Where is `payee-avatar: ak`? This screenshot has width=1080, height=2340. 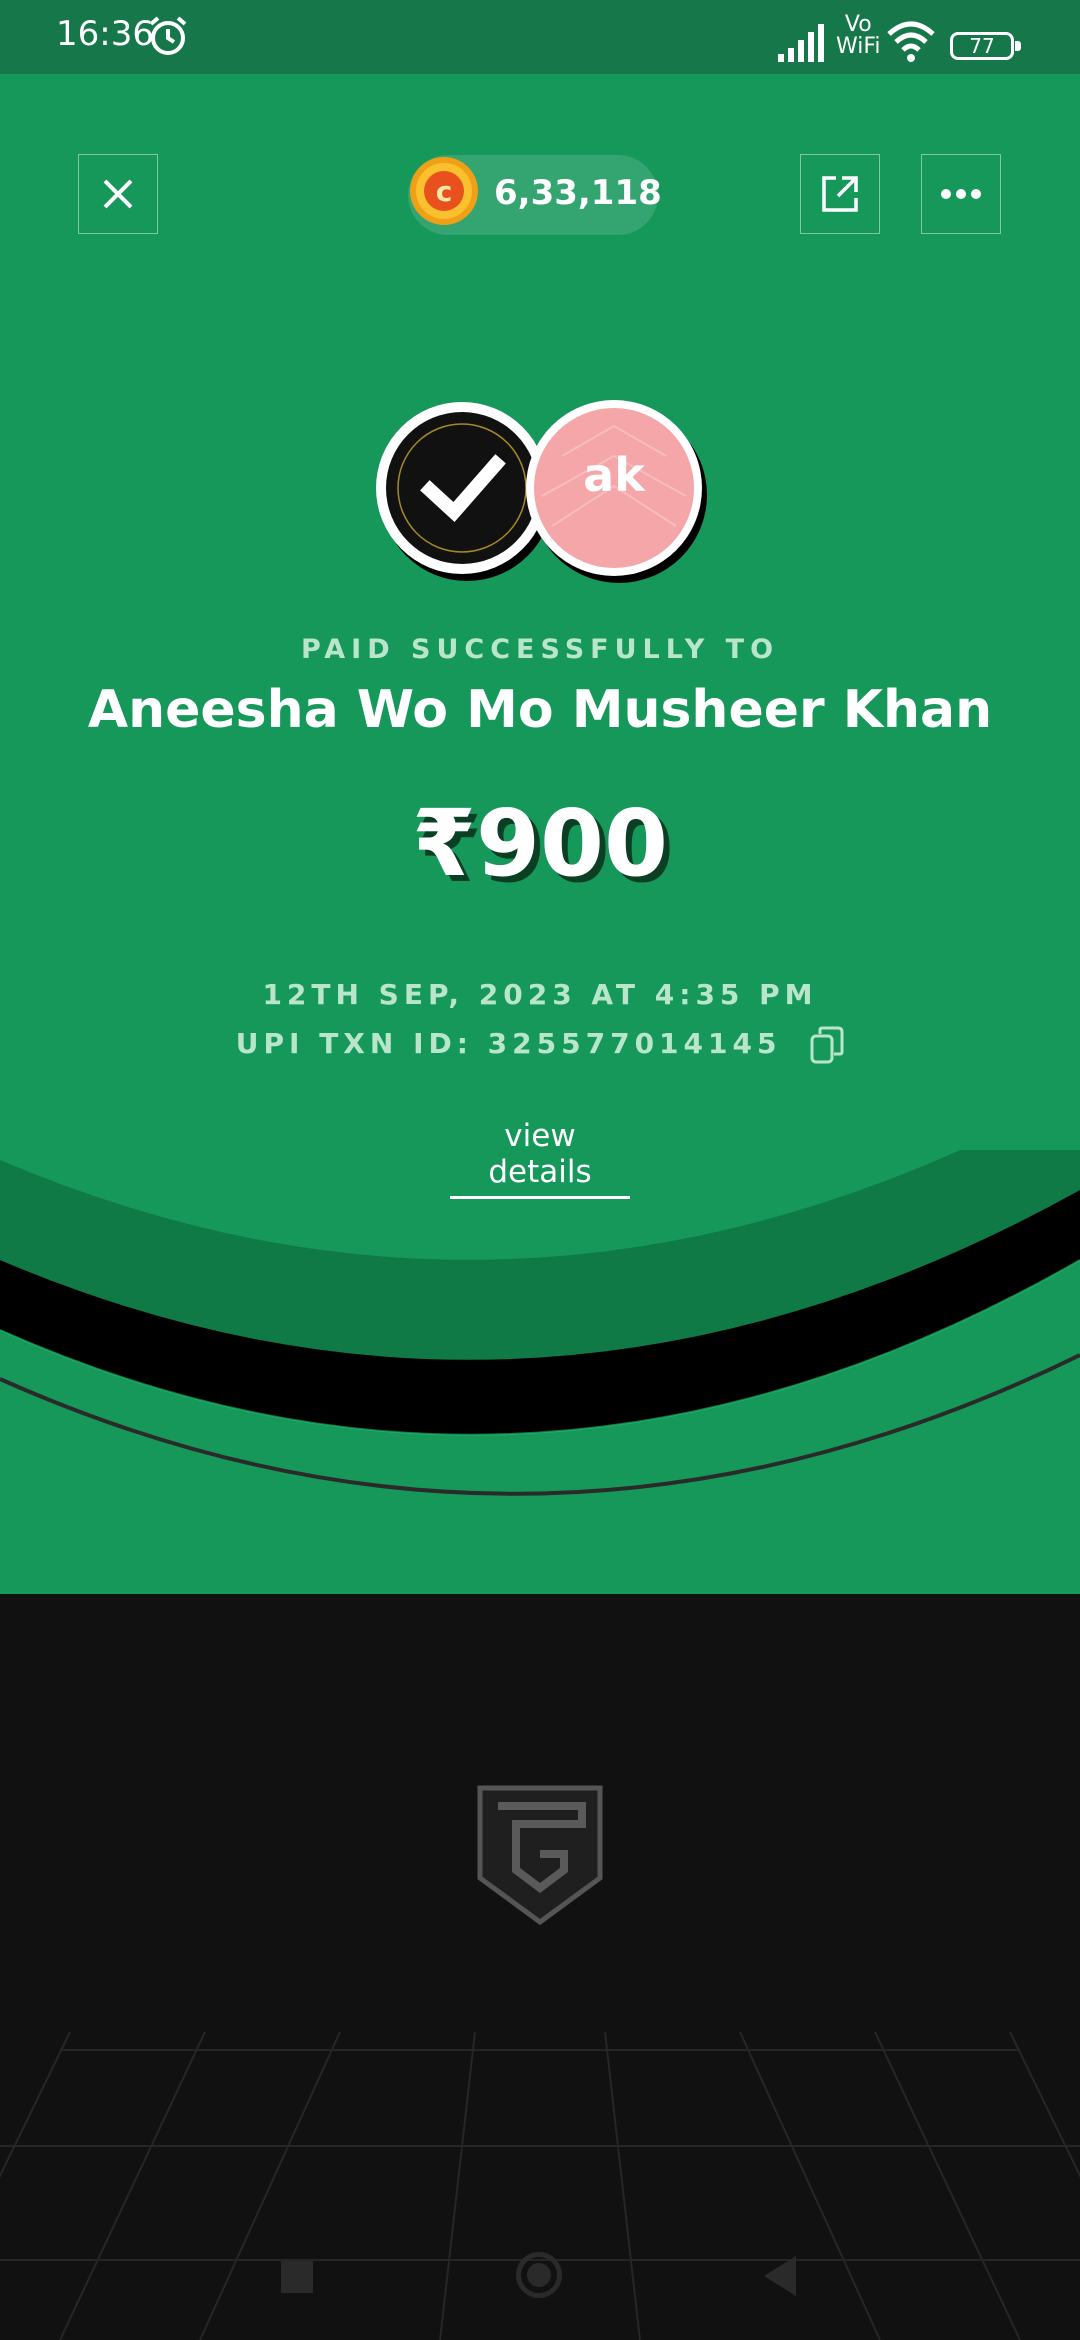 payee-avatar: ak is located at coordinates (616, 490).